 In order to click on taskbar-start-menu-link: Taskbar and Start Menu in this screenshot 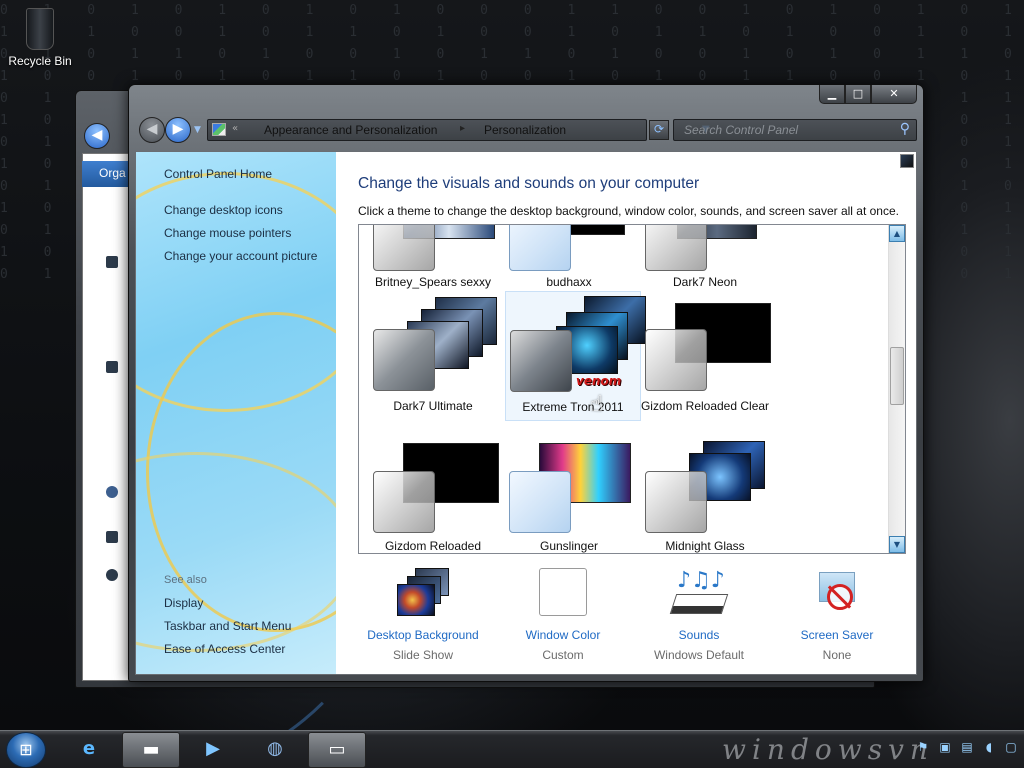, I will do `click(227, 626)`.